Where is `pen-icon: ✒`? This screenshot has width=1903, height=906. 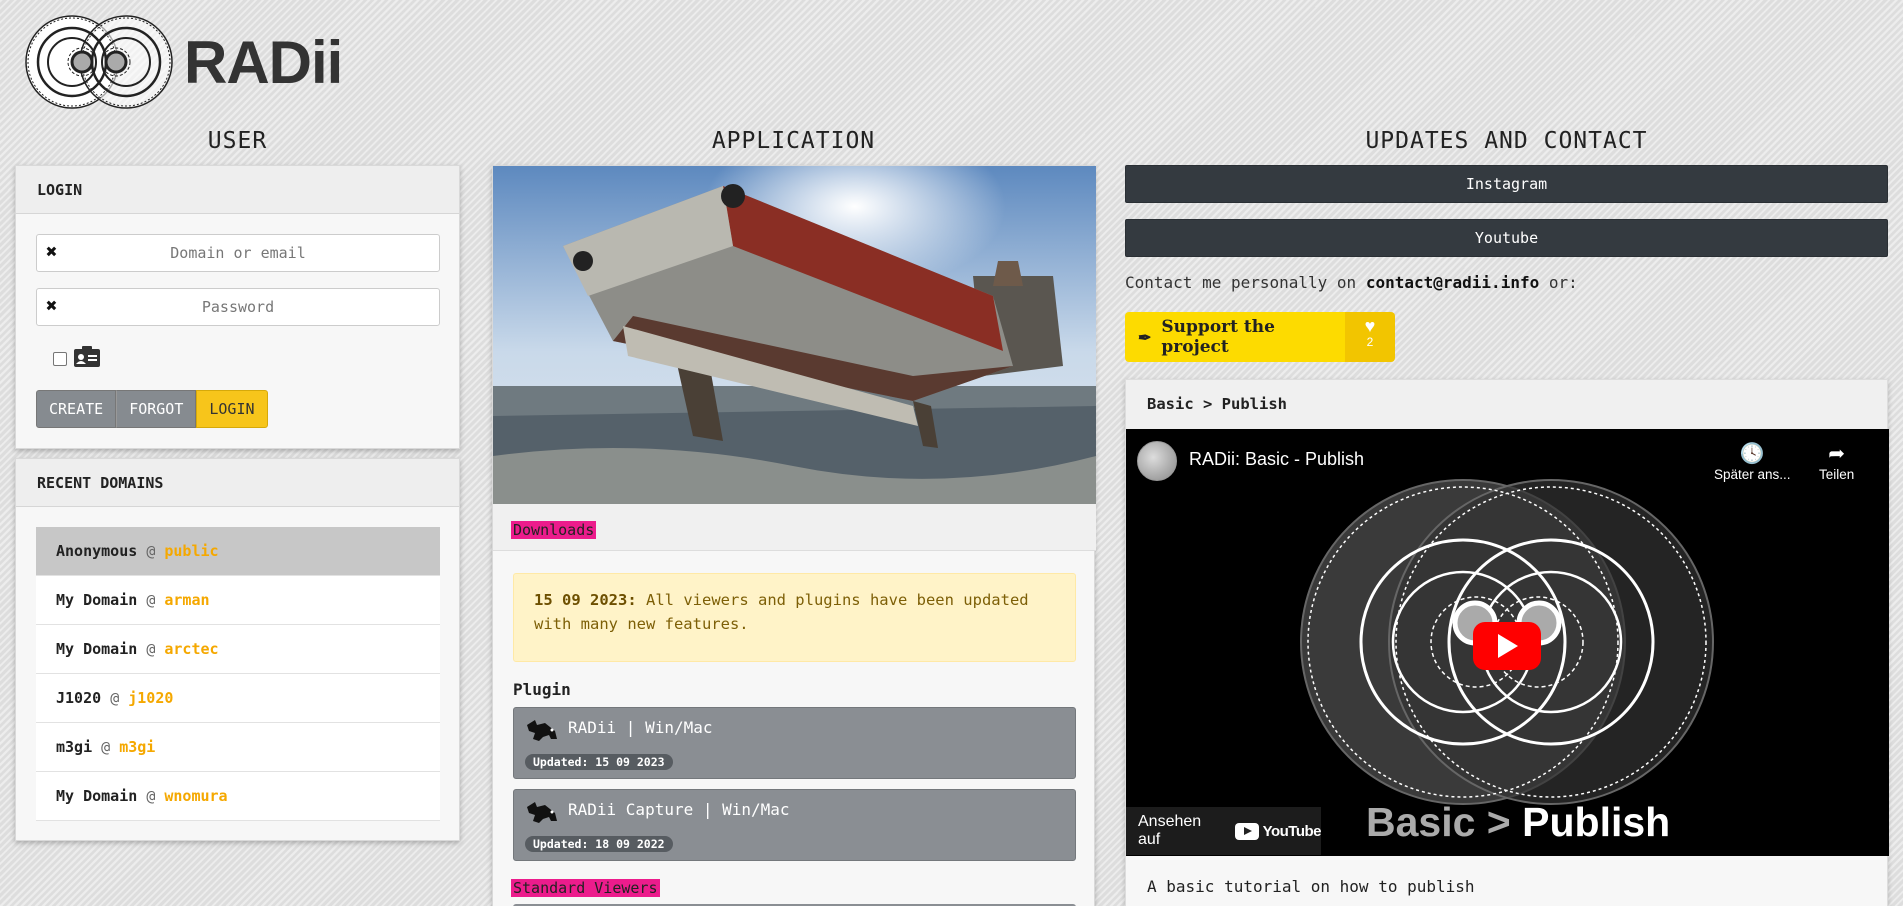 pen-icon: ✒ is located at coordinates (1145, 337).